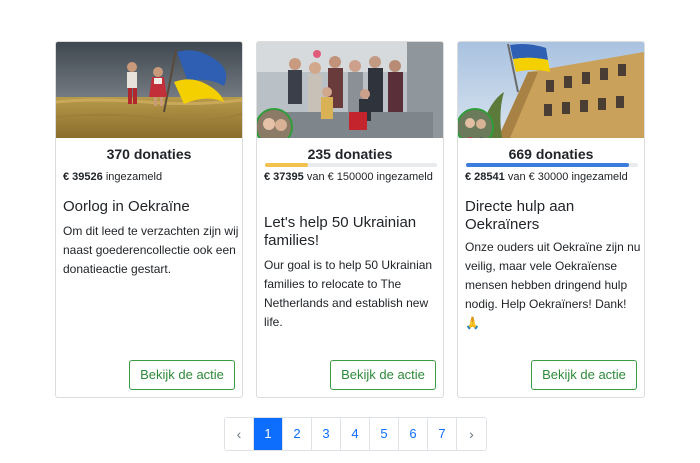 The width and height of the screenshot is (700, 463). I want to click on page-link: 4, so click(355, 434).